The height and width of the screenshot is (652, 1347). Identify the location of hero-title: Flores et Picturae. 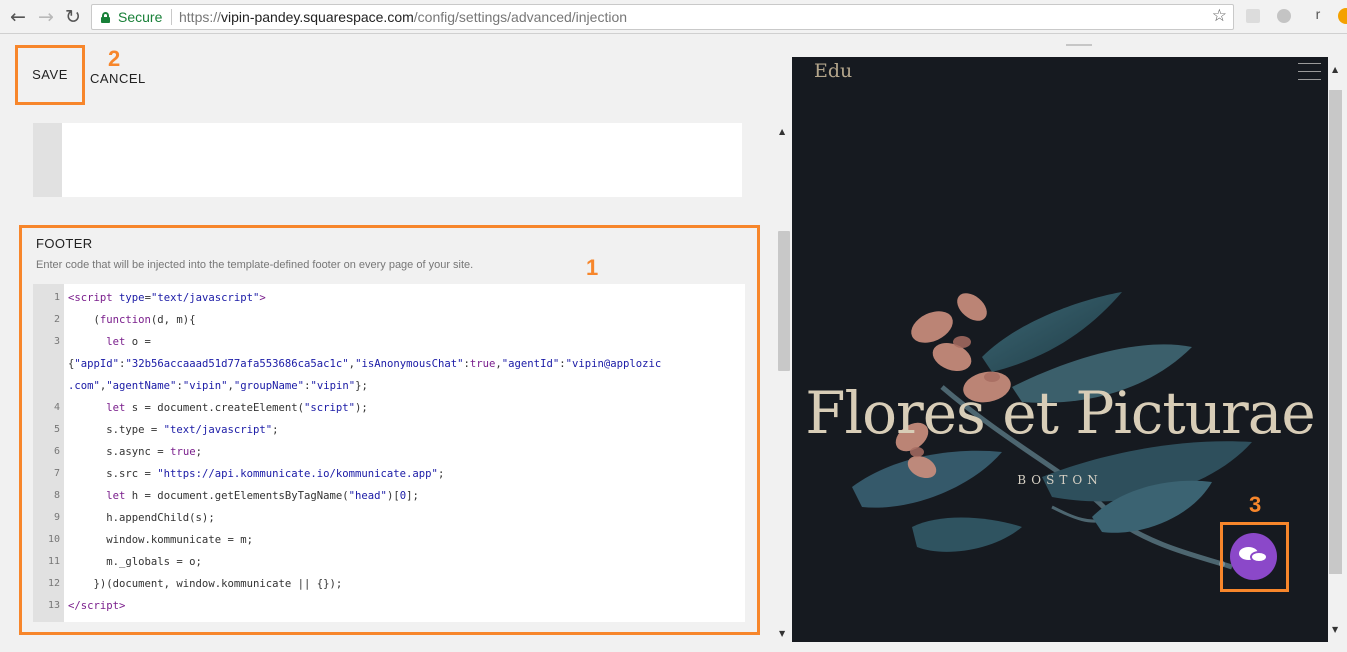
(1060, 413).